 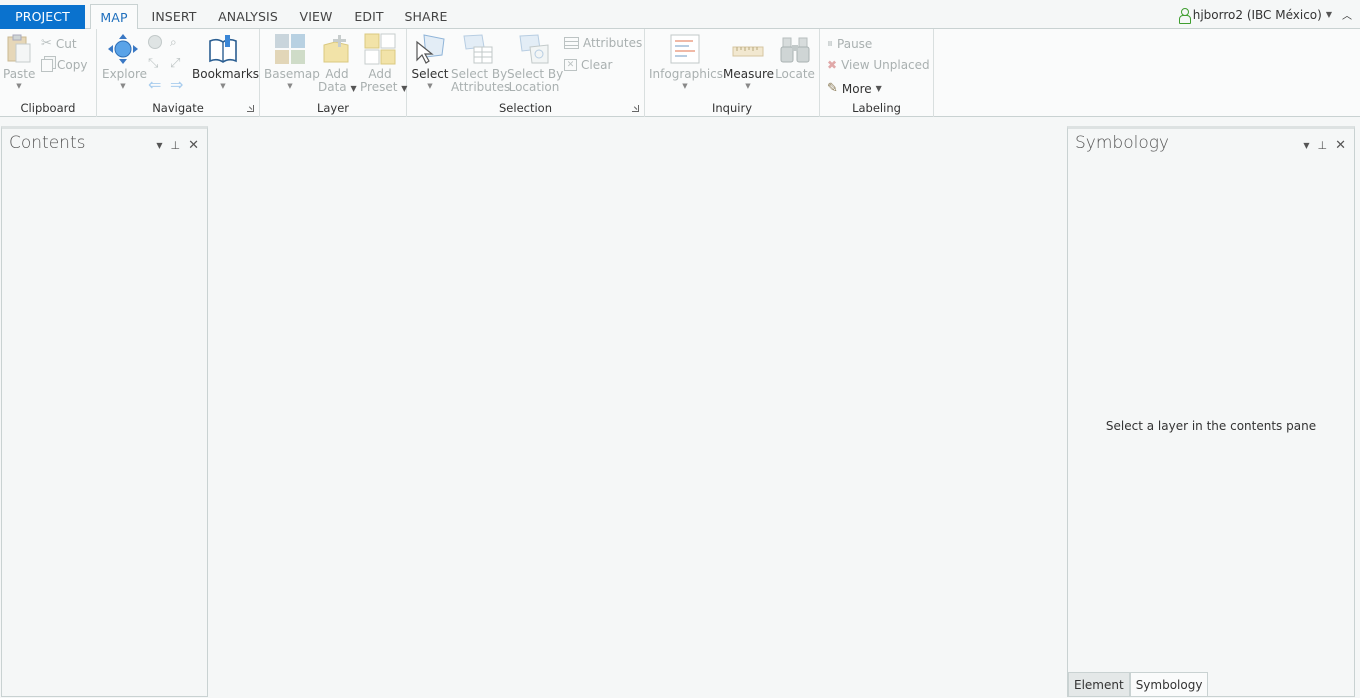 I want to click on pane-bottom-tabs: Element Symbology, so click(x=1138, y=684).